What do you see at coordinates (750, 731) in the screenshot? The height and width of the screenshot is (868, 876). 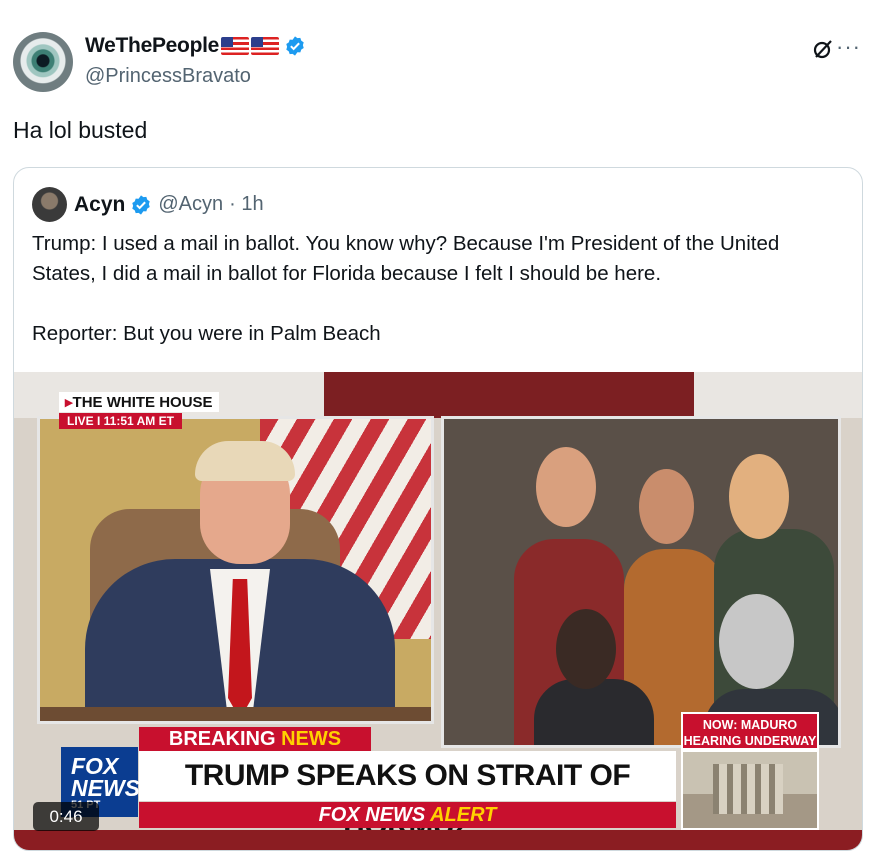 I see `side-banner: NOW: MADURO HEARING UNDERWAY` at bounding box center [750, 731].